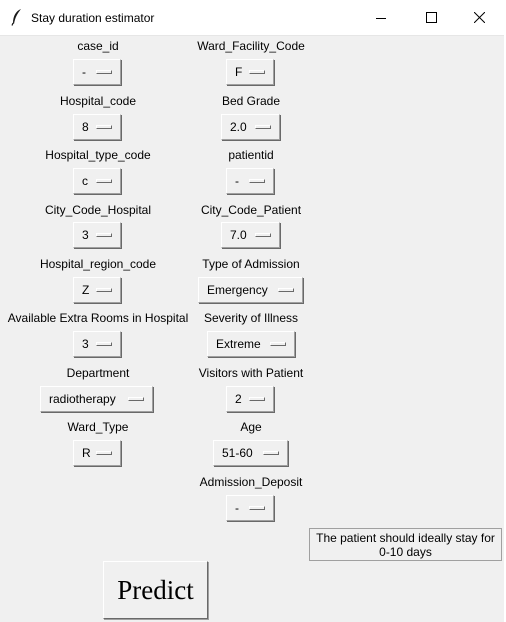 The image size is (506, 622). I want to click on maximize-button, so click(431, 17).